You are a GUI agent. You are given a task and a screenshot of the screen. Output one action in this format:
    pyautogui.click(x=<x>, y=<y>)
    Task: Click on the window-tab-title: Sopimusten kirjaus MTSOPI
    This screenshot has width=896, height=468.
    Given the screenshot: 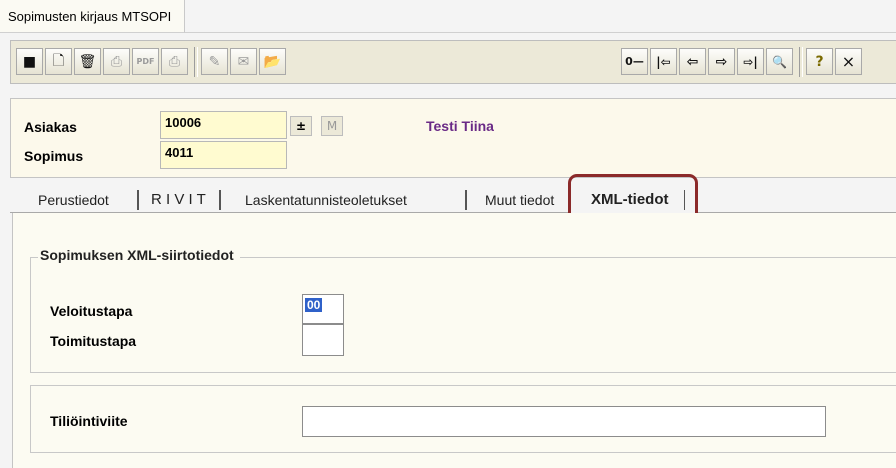 What is the action you would take?
    pyautogui.click(x=90, y=16)
    